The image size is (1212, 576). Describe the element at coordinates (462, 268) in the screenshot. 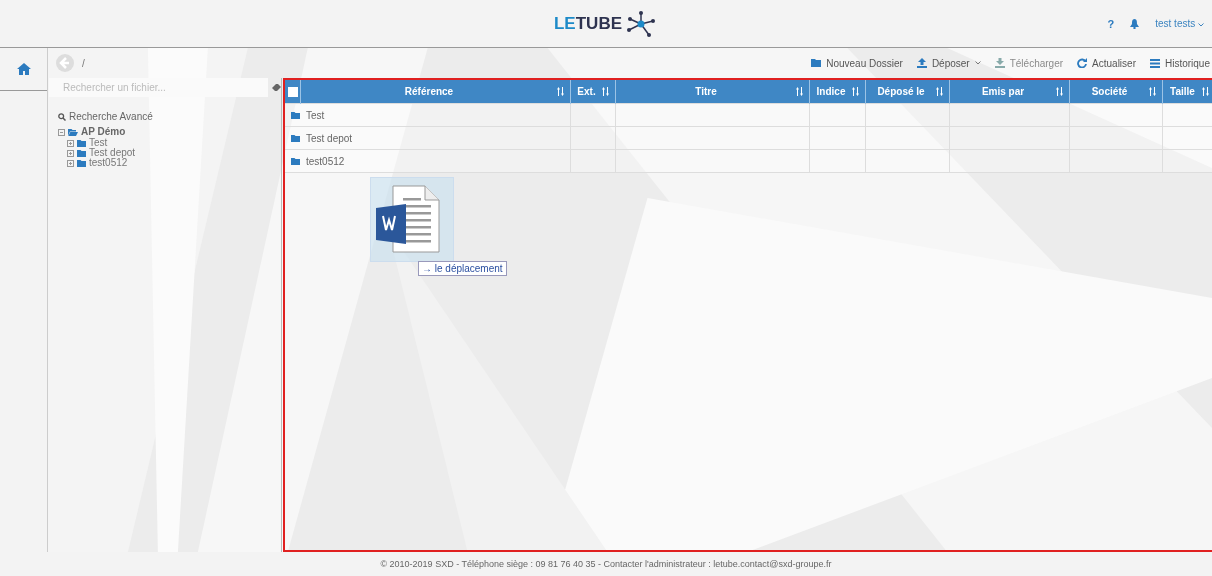

I see `drag-tooltip: → le déplacement` at that location.